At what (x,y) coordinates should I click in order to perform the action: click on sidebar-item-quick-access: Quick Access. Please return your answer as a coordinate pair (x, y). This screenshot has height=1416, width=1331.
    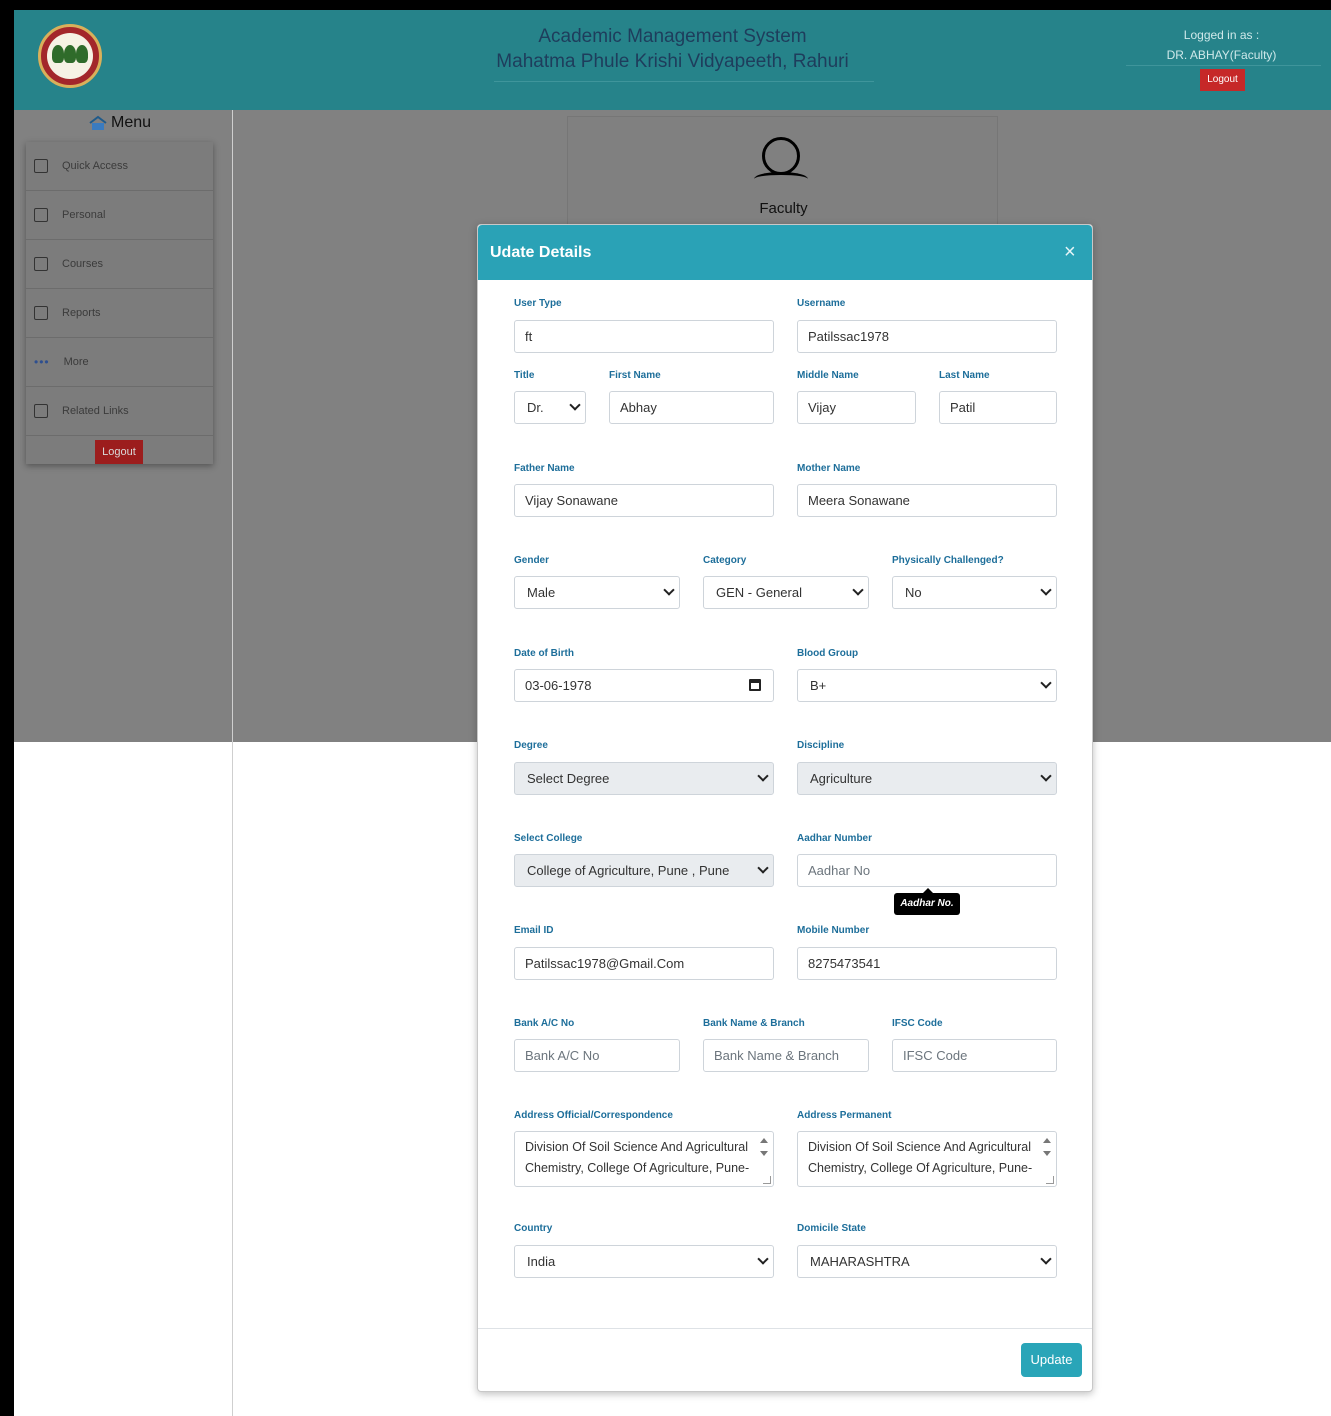
    Looking at the image, I should click on (119, 166).